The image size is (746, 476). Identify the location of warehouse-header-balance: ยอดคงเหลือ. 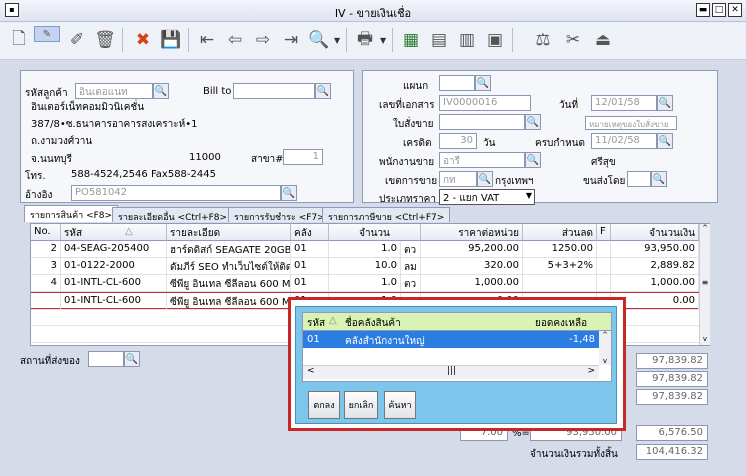
(561, 323).